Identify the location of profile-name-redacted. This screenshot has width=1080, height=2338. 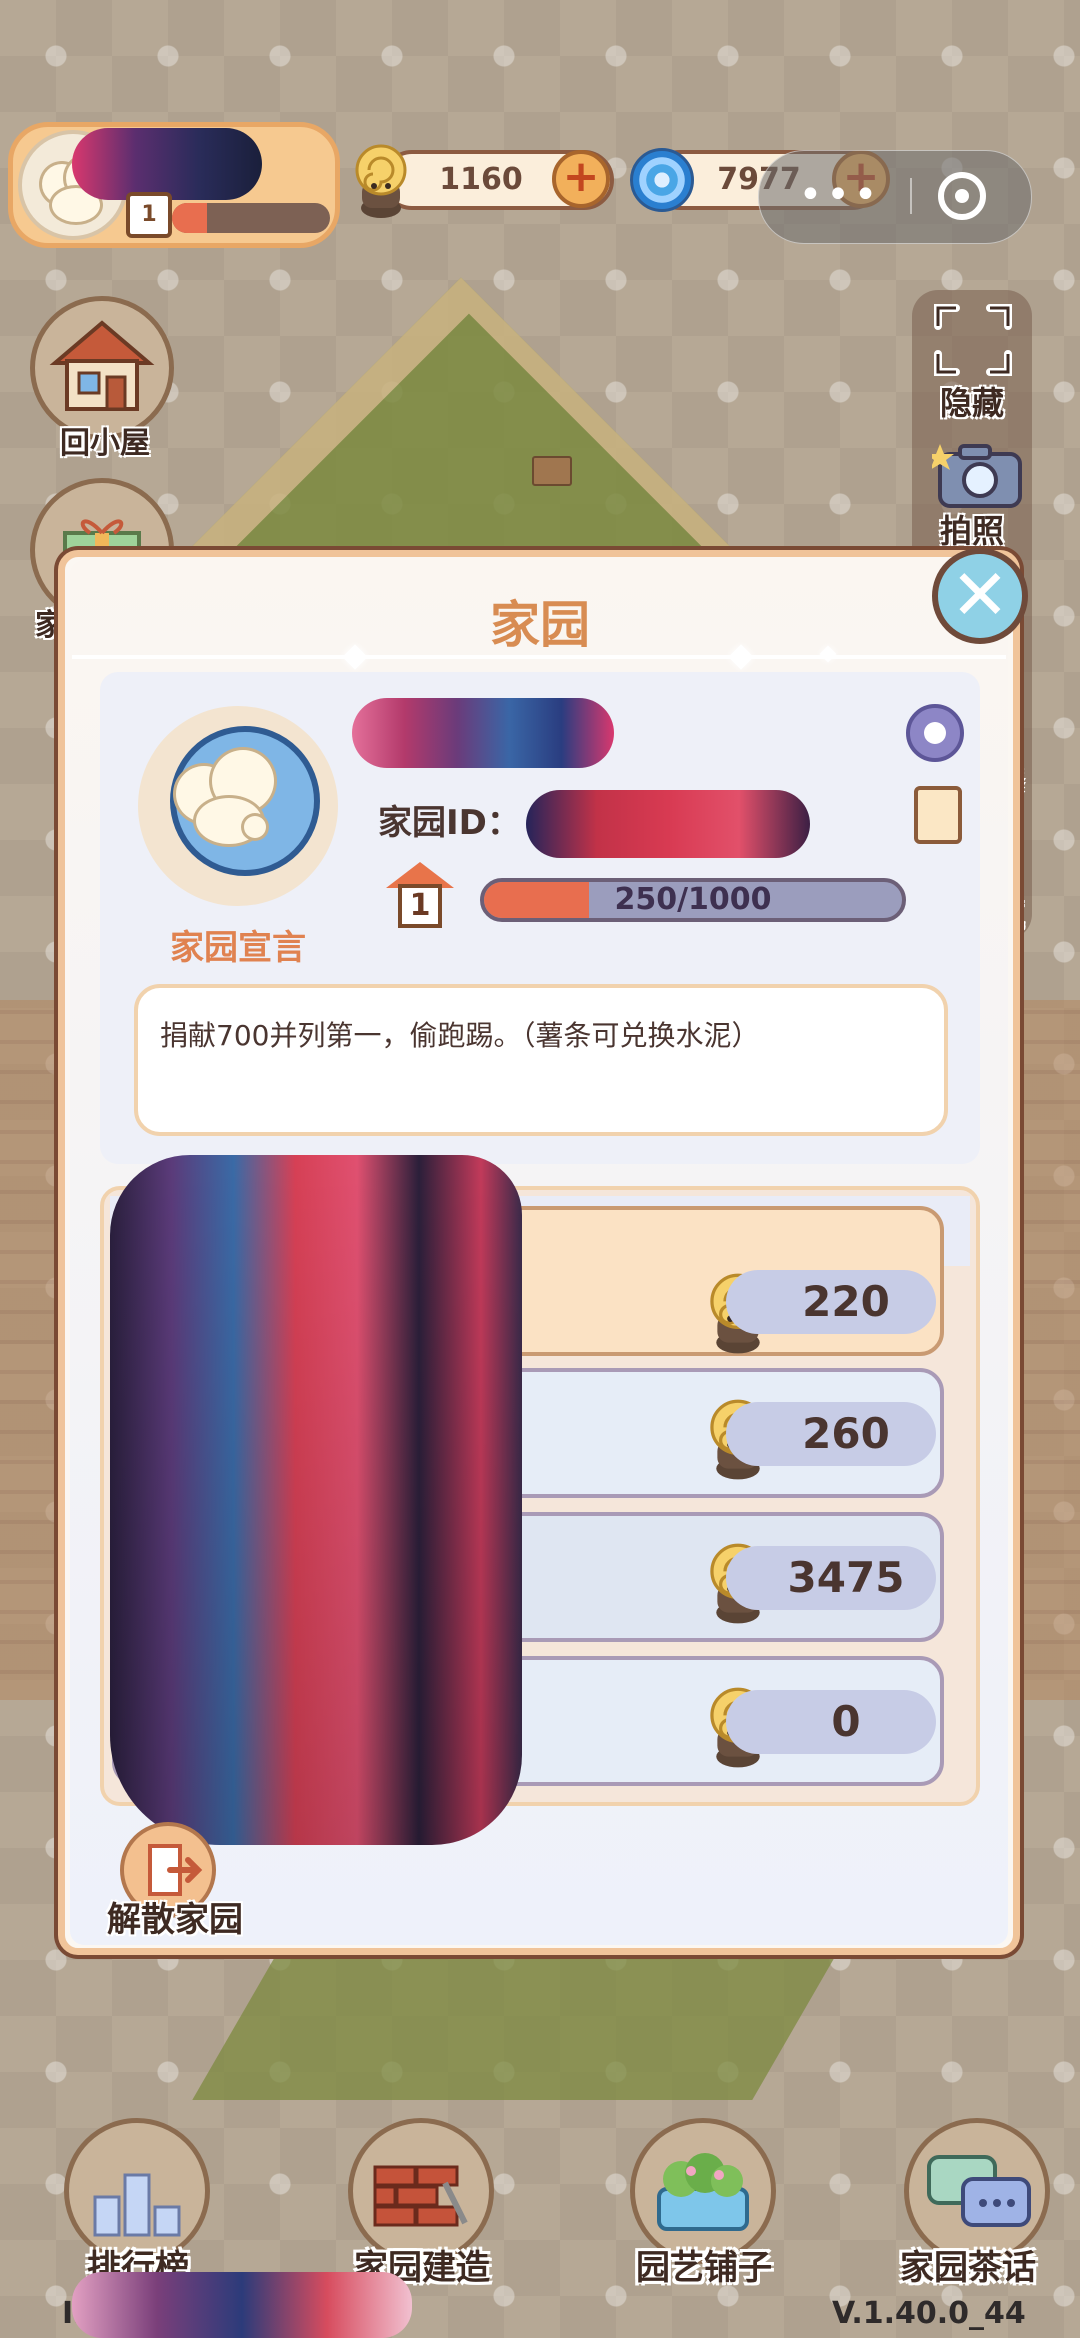
(167, 164).